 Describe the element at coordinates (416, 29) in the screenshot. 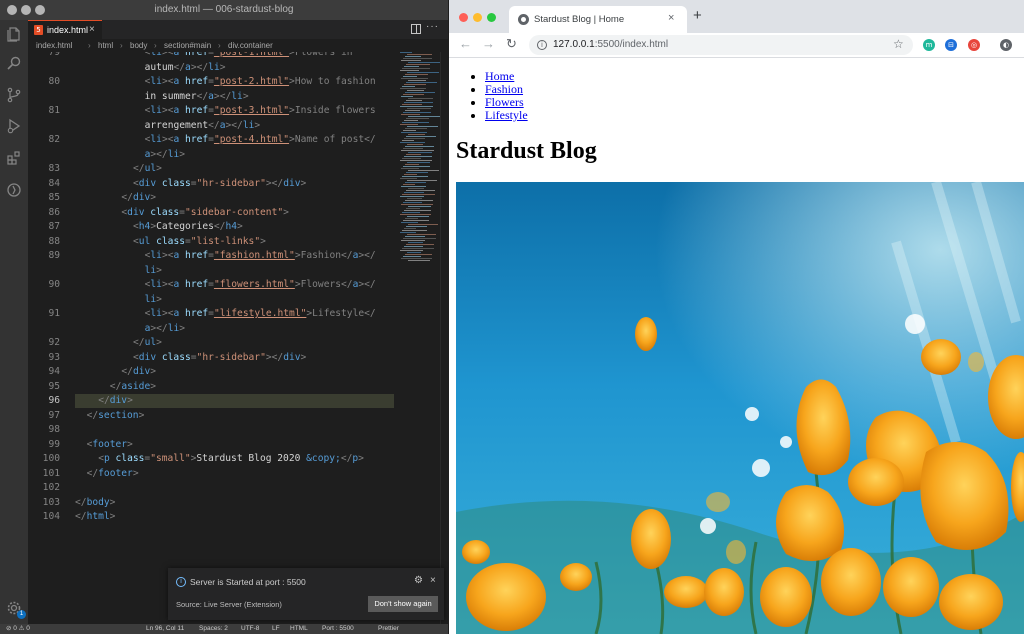

I see `split-editor-icon` at that location.